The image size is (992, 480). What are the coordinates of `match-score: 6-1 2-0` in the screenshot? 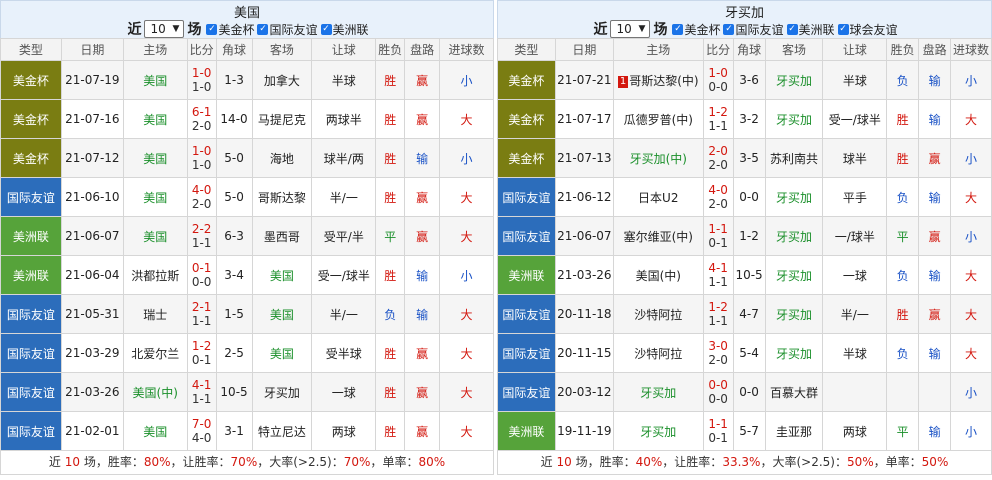 It's located at (201, 119).